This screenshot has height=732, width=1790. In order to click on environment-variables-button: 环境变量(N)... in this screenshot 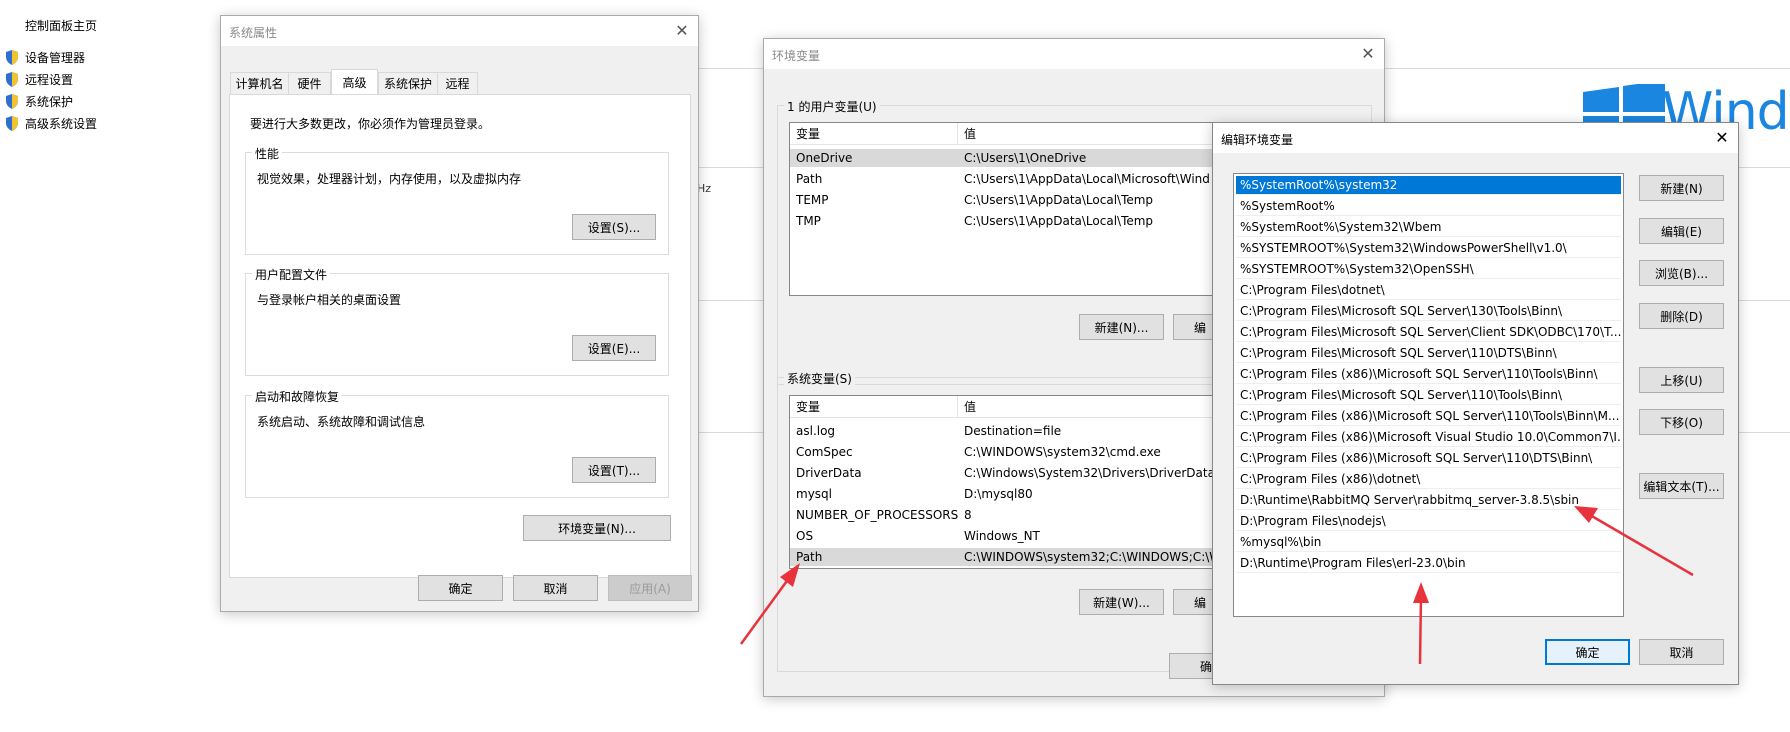, I will do `click(597, 528)`.